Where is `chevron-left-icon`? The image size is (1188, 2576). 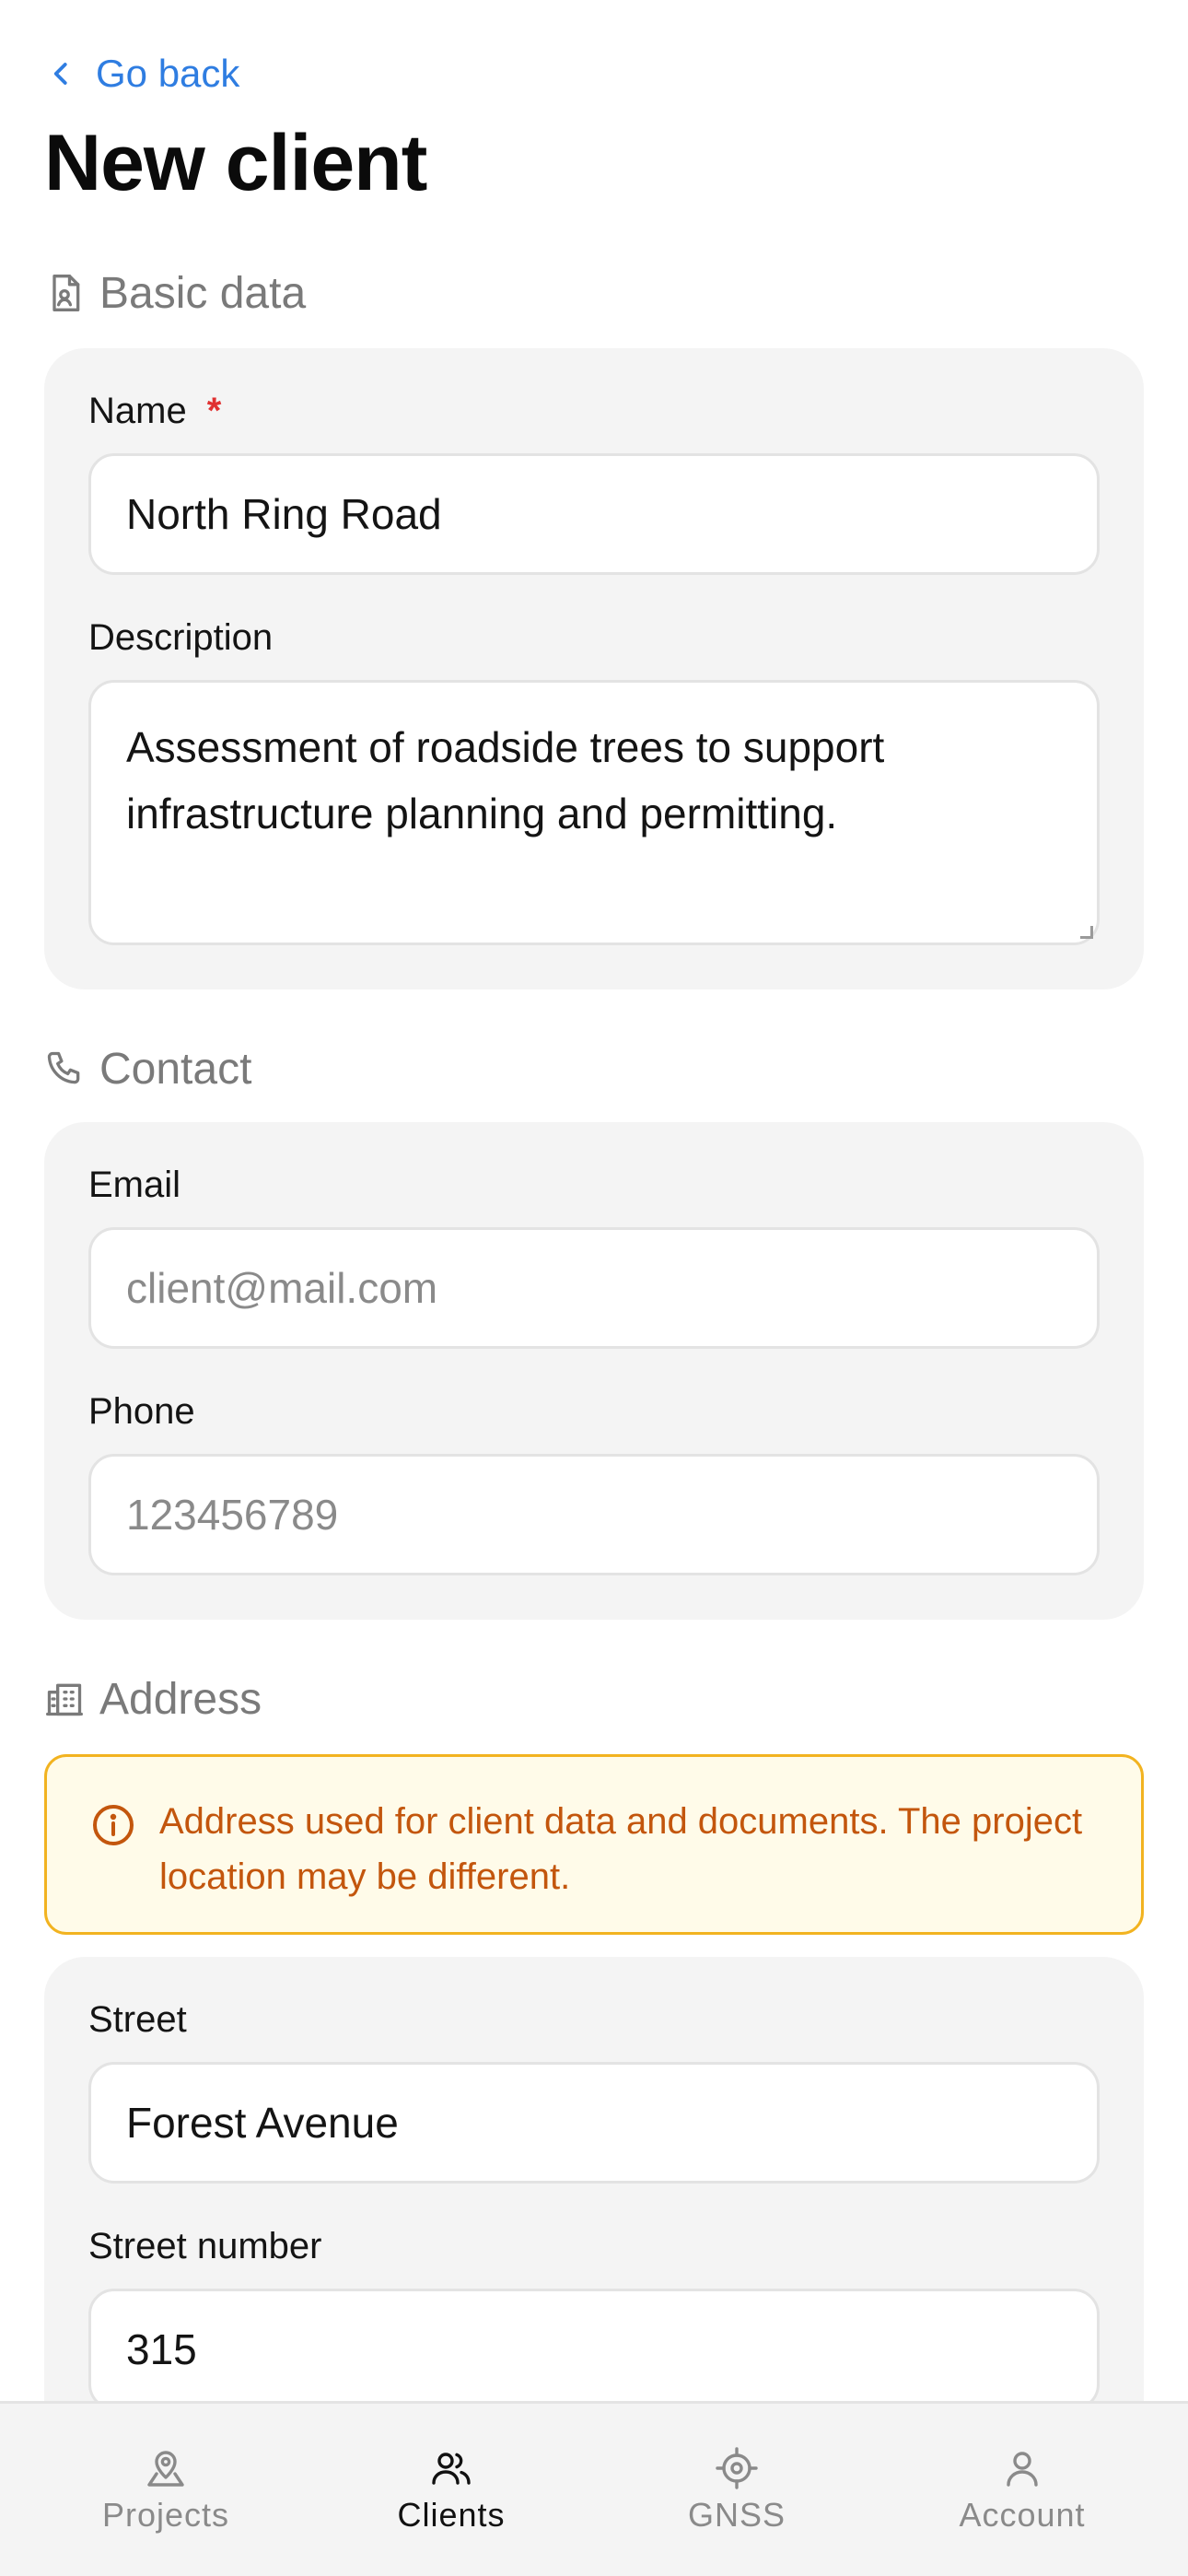 chevron-left-icon is located at coordinates (60, 74).